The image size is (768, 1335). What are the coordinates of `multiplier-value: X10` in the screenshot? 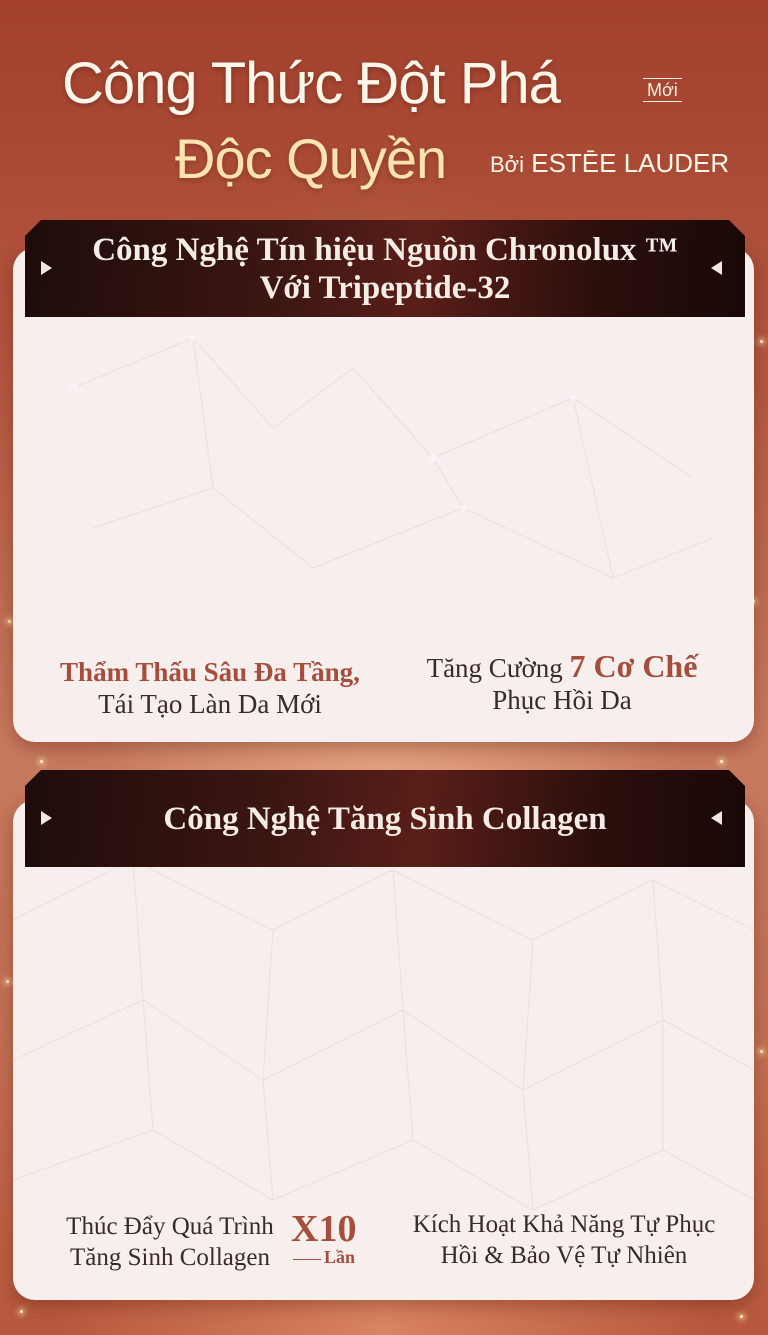 It's located at (324, 1229).